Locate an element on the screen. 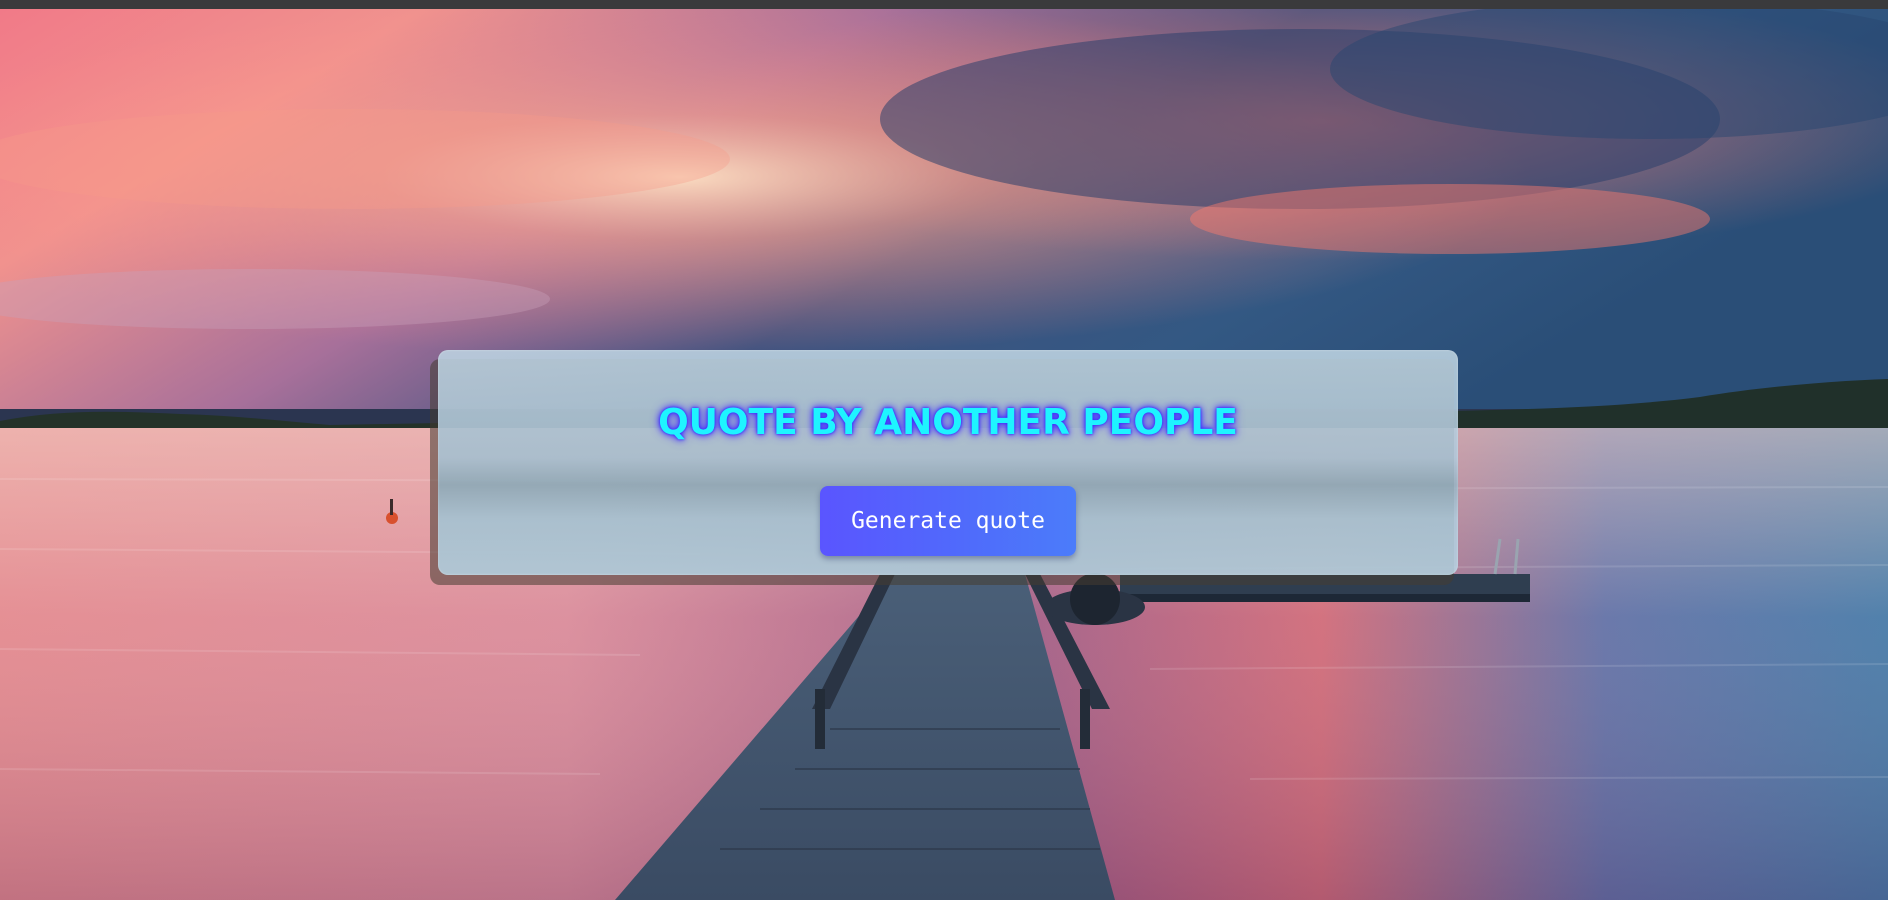  window-top-bar is located at coordinates (944, 4).